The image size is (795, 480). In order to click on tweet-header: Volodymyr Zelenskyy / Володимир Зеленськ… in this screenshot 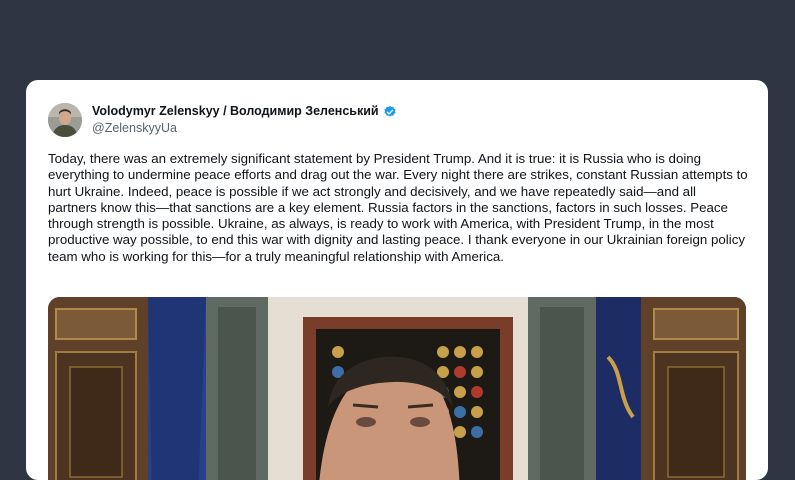, I will do `click(222, 120)`.